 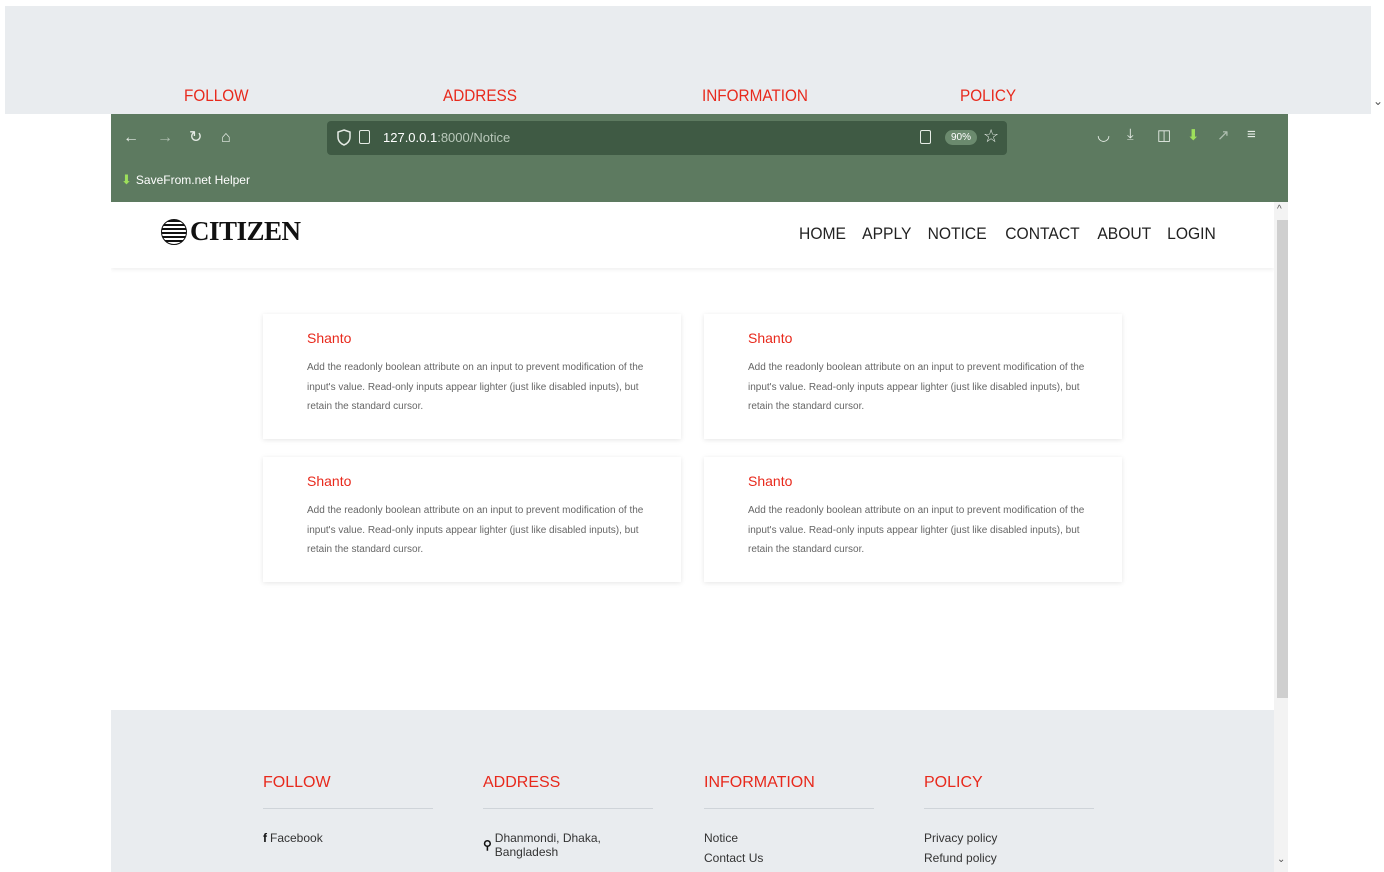 I want to click on download-icon: ⤓, so click(x=1130, y=134).